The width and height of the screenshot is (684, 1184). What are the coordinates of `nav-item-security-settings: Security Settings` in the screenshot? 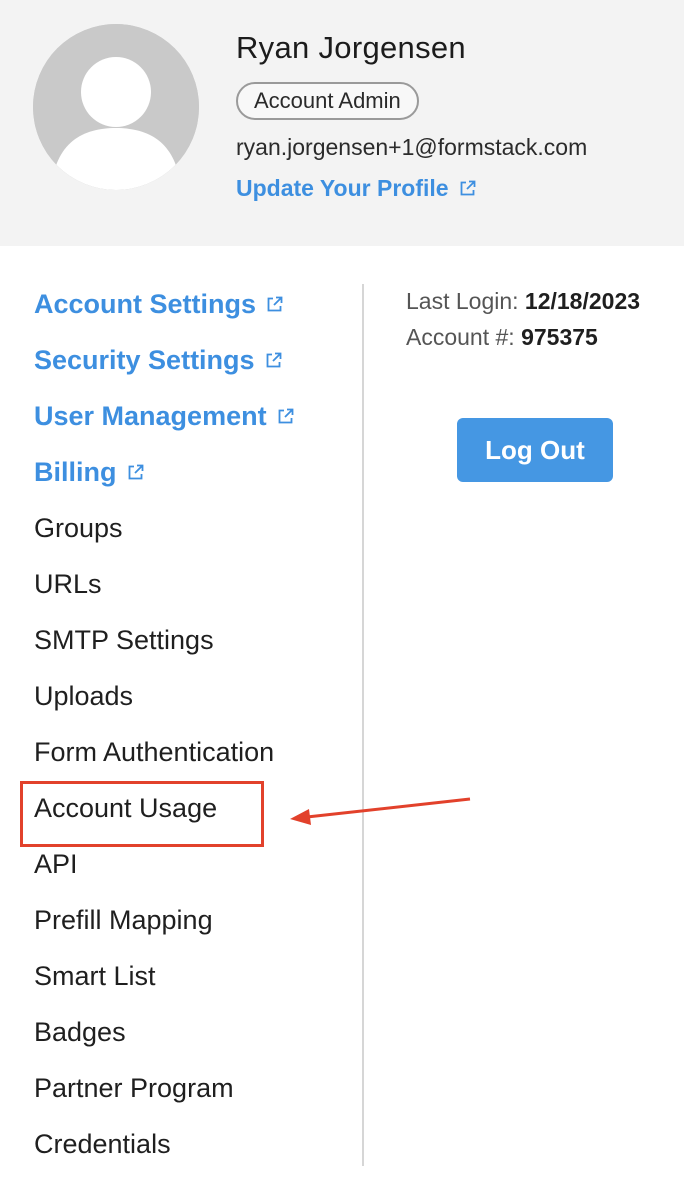 It's located at (189, 360).